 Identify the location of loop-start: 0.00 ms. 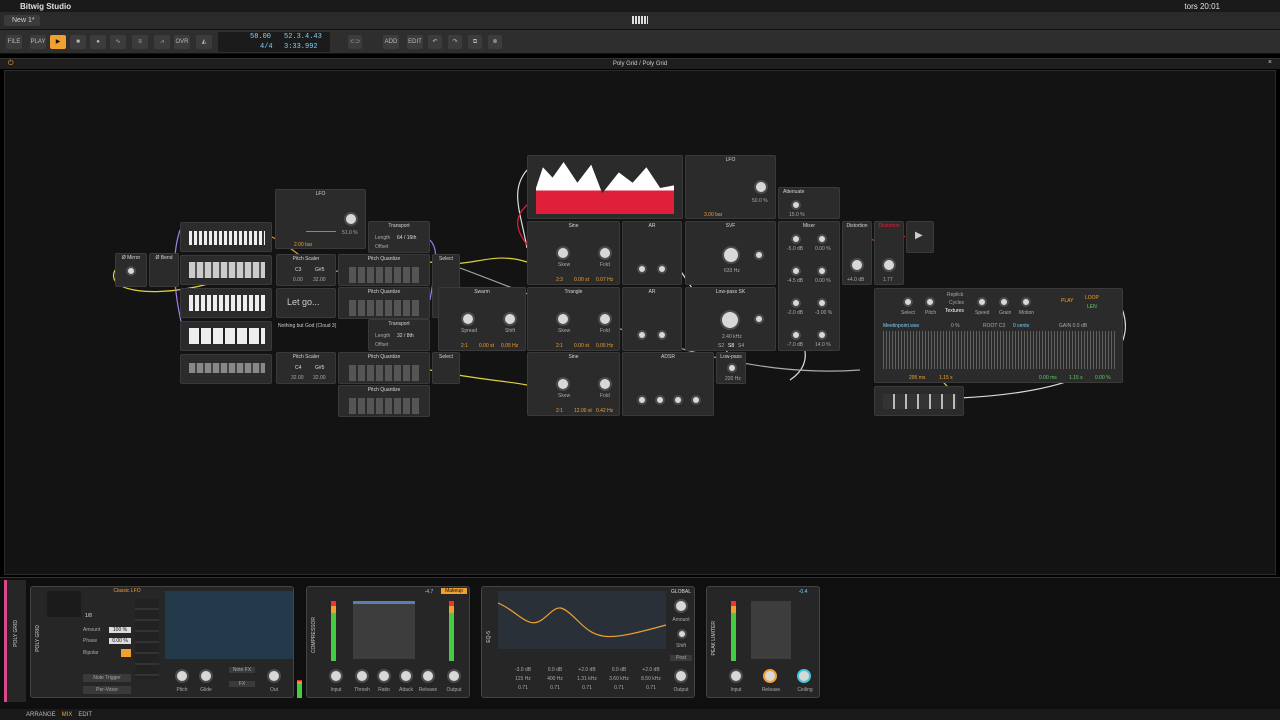
(1048, 378).